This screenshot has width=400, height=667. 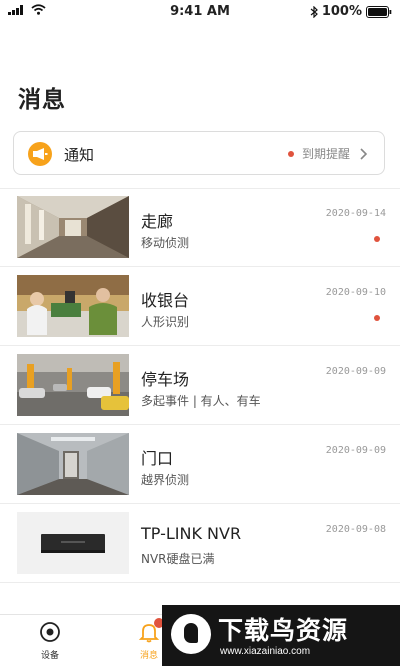 I want to click on message-date: 2020-09-10, so click(x=355, y=292).